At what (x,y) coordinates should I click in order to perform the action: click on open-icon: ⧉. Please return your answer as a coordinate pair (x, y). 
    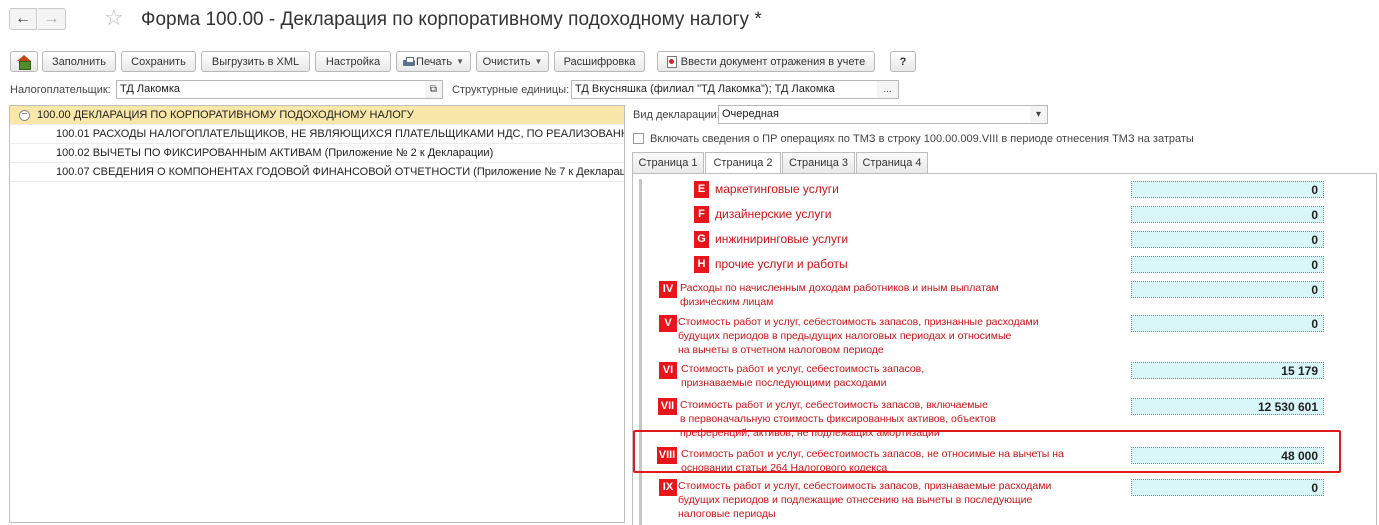
    Looking at the image, I should click on (433, 89).